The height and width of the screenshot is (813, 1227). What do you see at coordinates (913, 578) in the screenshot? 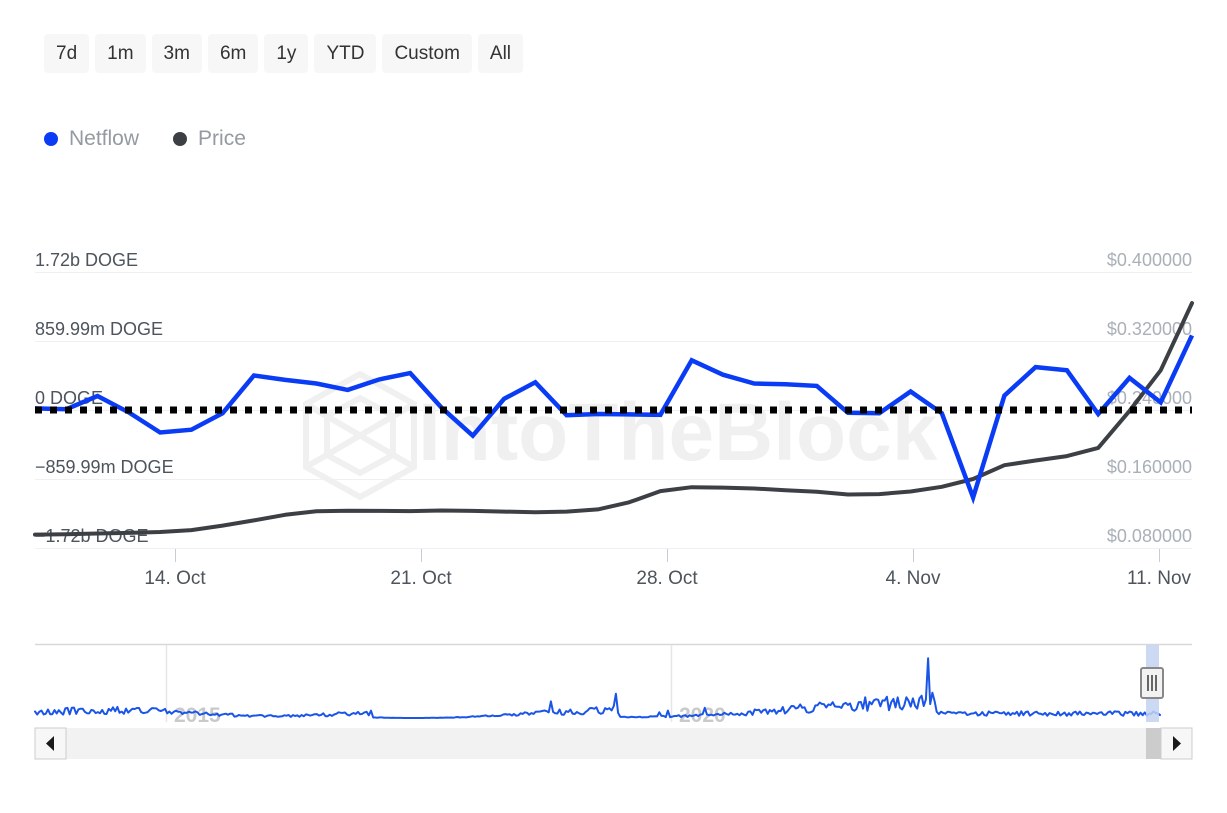
I see `x-label-3: 4. Nov` at bounding box center [913, 578].